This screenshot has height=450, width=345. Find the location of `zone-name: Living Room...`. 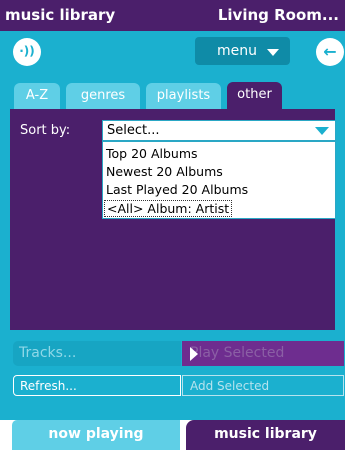

zone-name: Living Room... is located at coordinates (278, 15).